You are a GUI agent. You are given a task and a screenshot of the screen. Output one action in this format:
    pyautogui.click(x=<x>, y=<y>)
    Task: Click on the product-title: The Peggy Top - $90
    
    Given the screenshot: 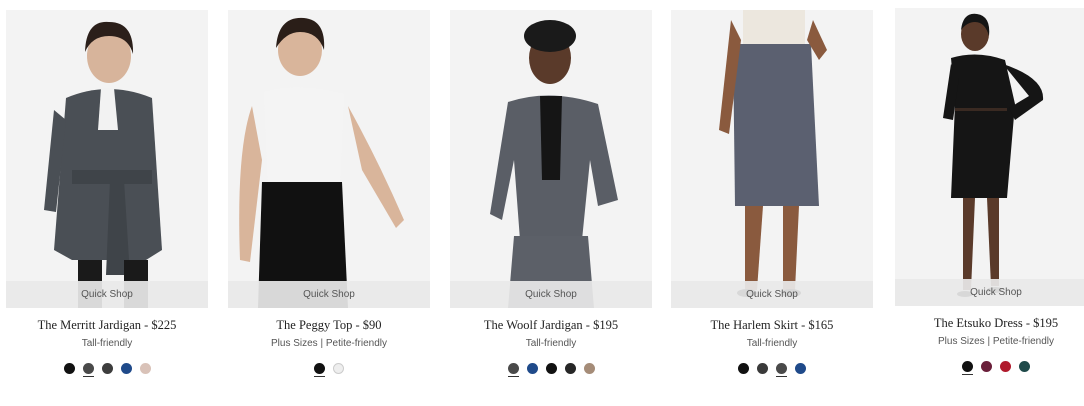 What is the action you would take?
    pyautogui.click(x=329, y=325)
    